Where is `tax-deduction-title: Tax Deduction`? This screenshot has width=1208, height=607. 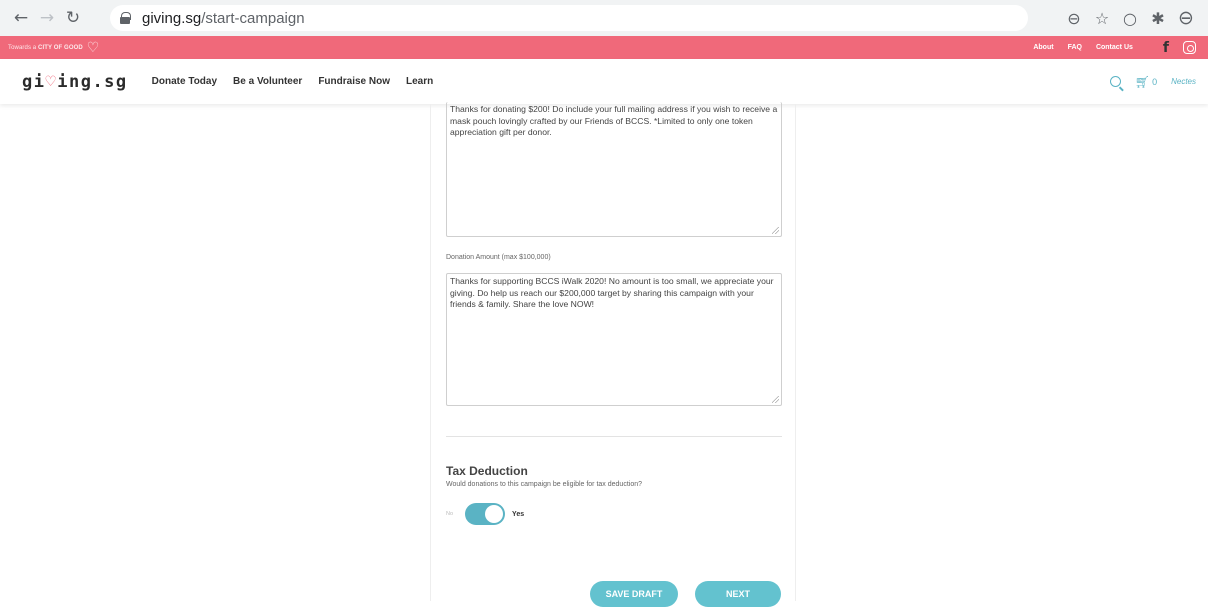 tax-deduction-title: Tax Deduction is located at coordinates (487, 471).